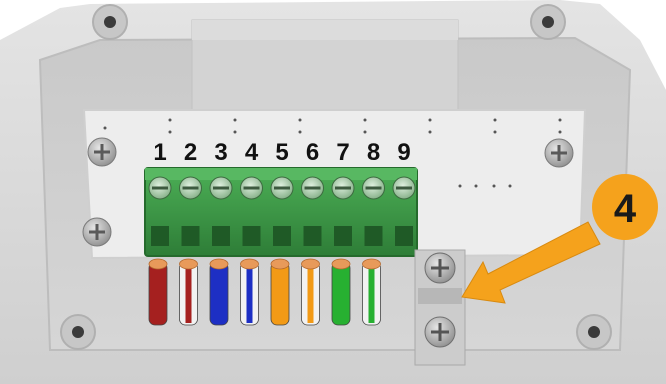 The width and height of the screenshot is (666, 384). What do you see at coordinates (219, 292) in the screenshot?
I see `wire-blue` at bounding box center [219, 292].